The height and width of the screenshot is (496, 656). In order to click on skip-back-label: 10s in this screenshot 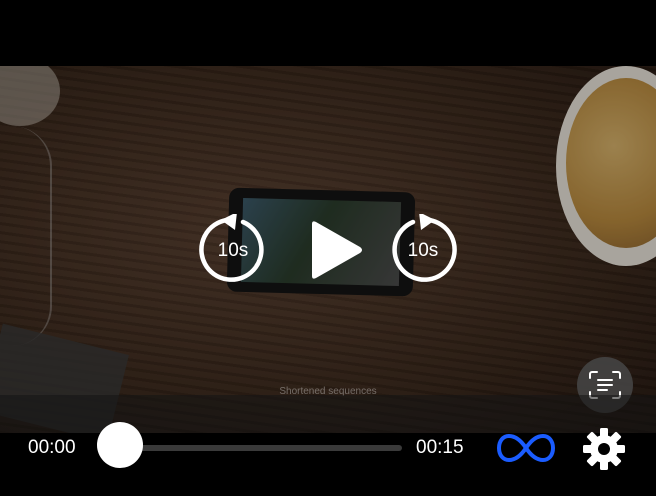, I will do `click(233, 250)`.